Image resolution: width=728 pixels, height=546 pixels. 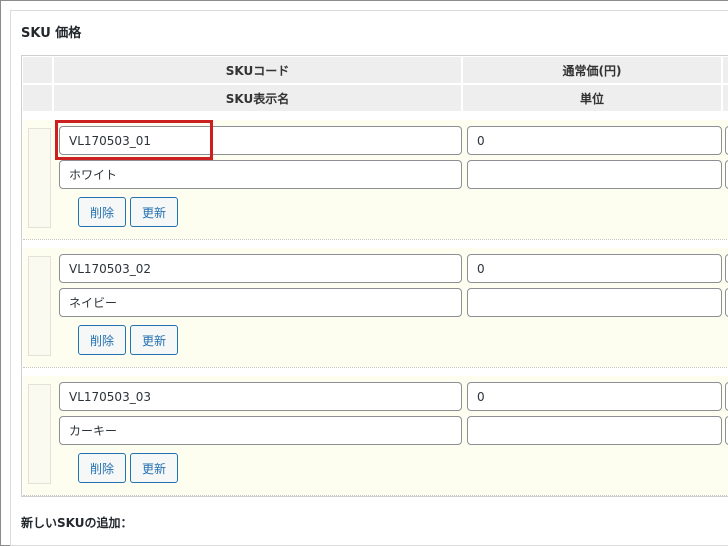 What do you see at coordinates (257, 70) in the screenshot?
I see `header-sku-code: SKUコード` at bounding box center [257, 70].